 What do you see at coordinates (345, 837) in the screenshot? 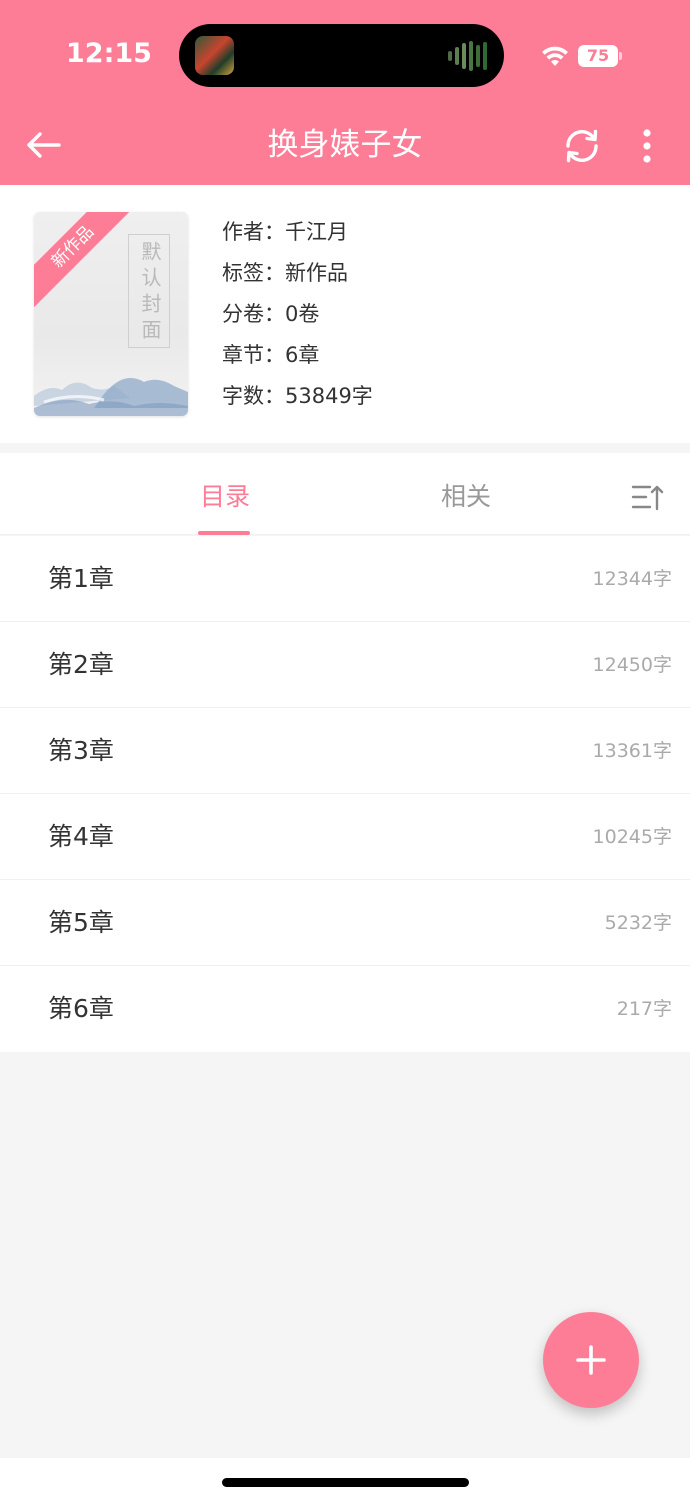
I see `chapter-row: 第4章 10245字` at bounding box center [345, 837].